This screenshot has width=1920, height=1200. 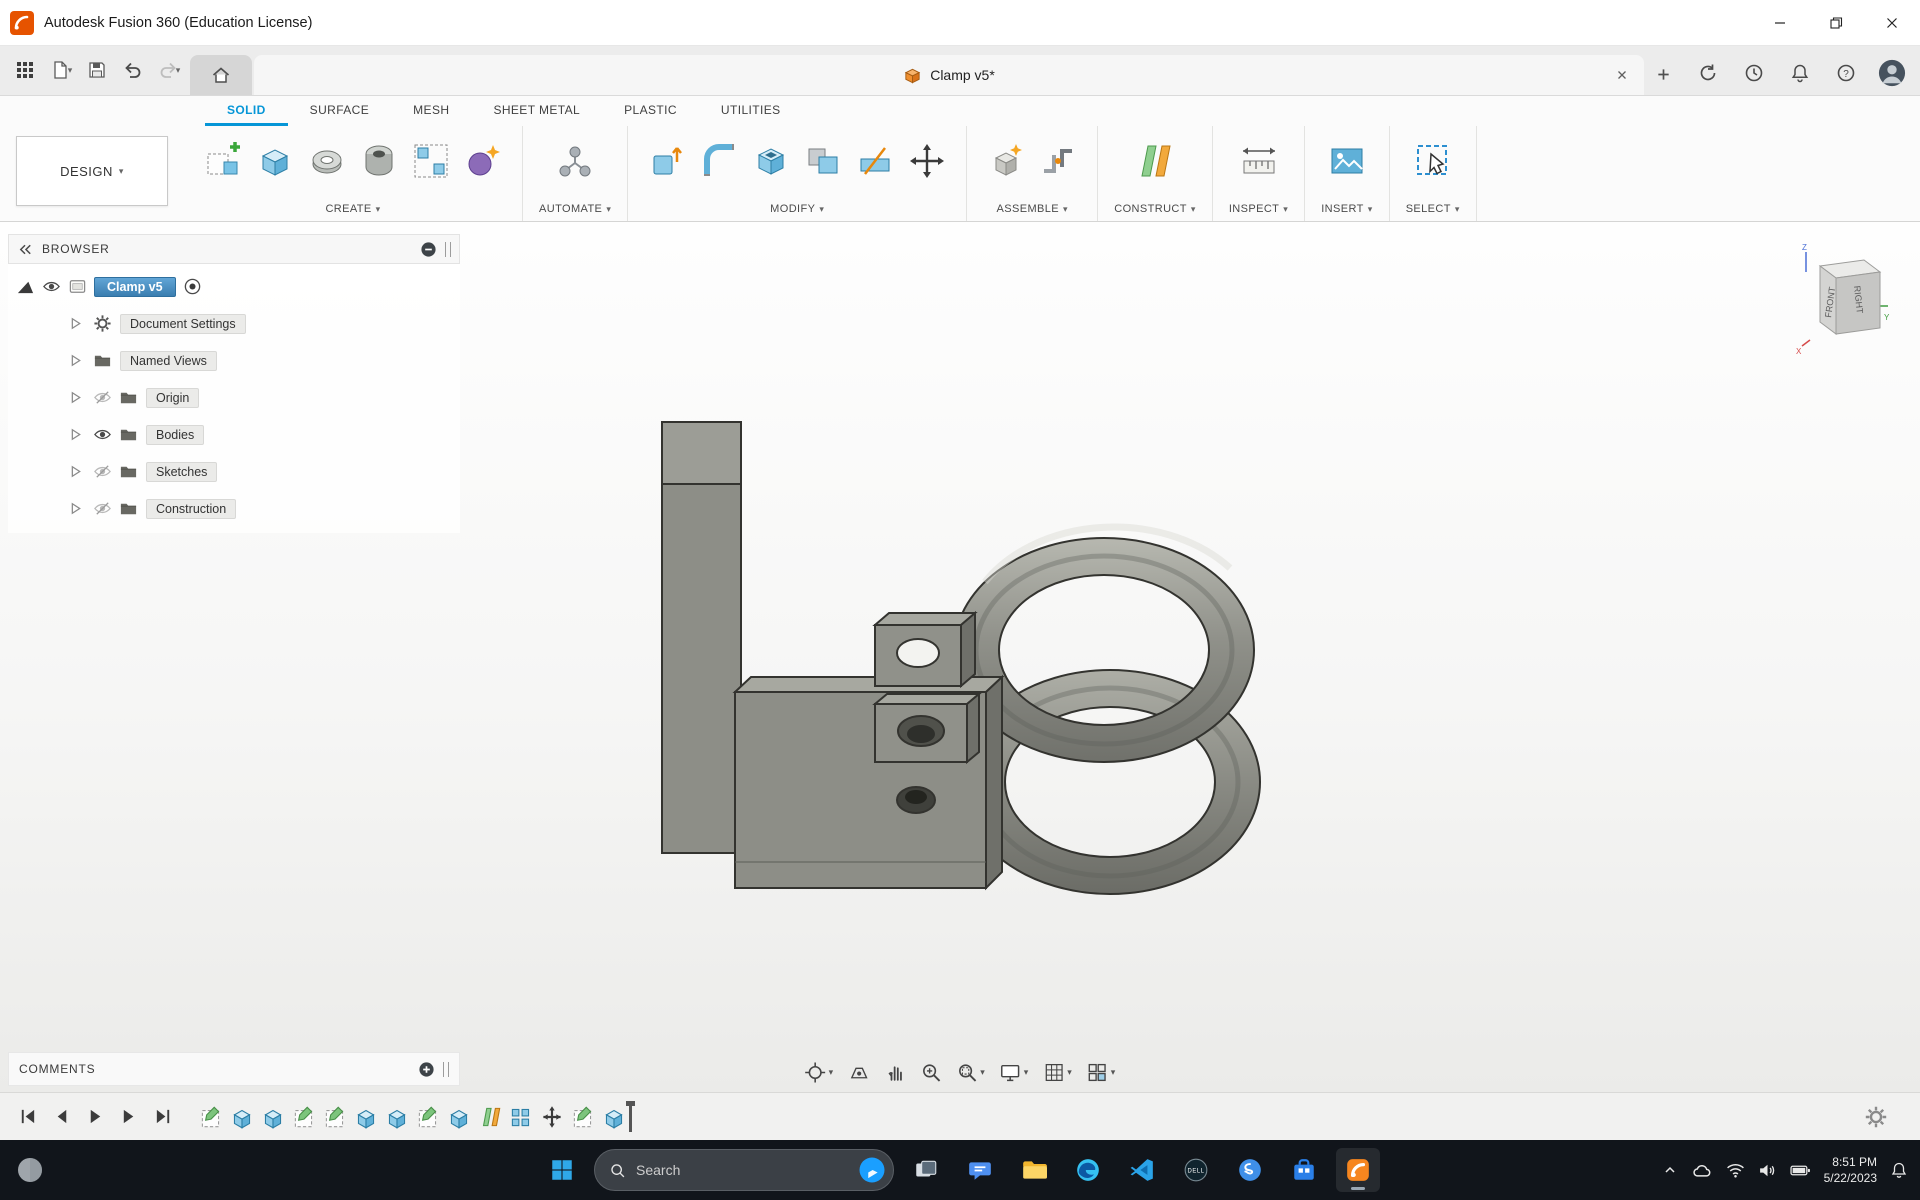 What do you see at coordinates (192, 286) in the screenshot?
I see `activate-component-radio-icon` at bounding box center [192, 286].